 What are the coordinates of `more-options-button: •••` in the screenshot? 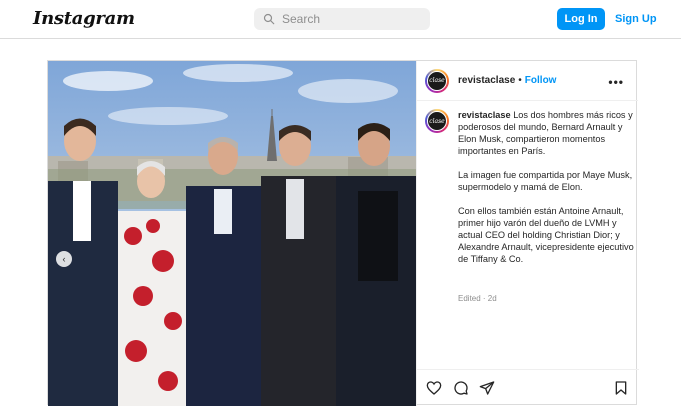 It's located at (616, 82).